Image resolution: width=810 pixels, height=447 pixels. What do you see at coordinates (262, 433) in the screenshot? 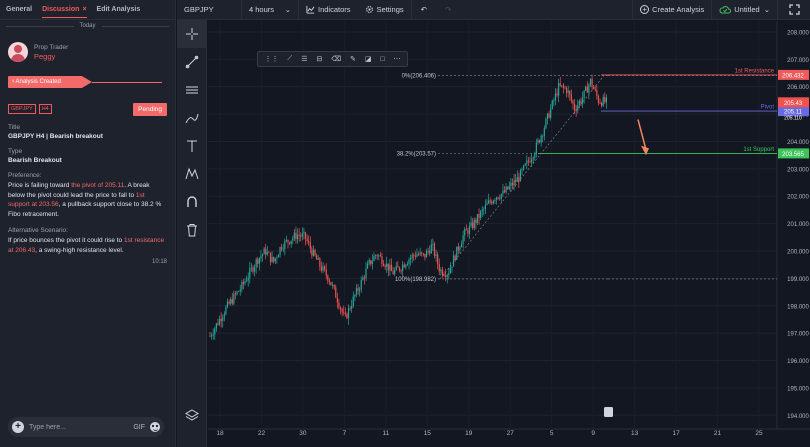
I see `x-tick-label: 22` at bounding box center [262, 433].